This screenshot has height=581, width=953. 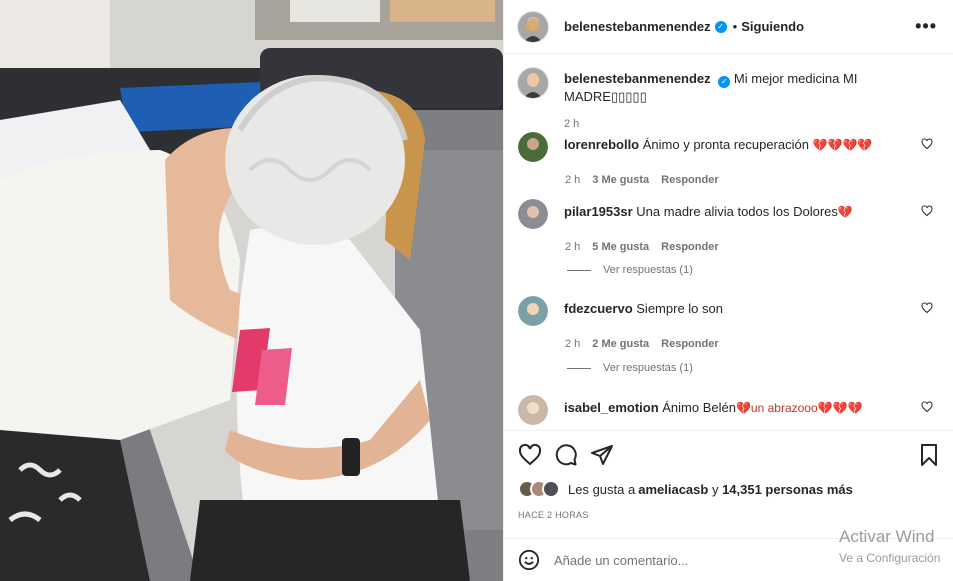 What do you see at coordinates (601, 144) in the screenshot?
I see `commenter-username: lorenrebollo` at bounding box center [601, 144].